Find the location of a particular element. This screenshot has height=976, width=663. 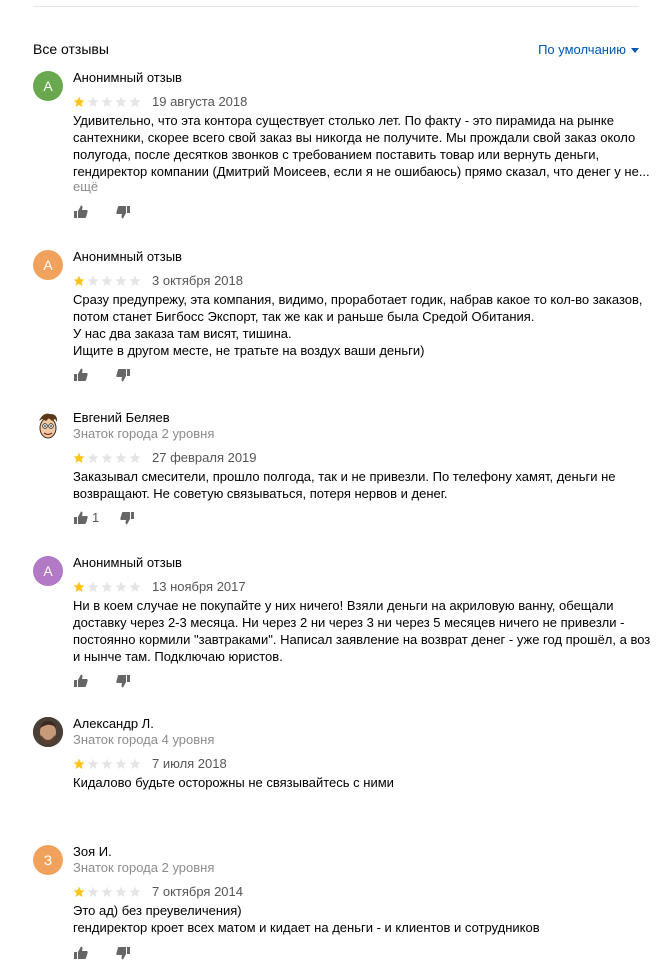

author-name: Зоя И. is located at coordinates (92, 851).